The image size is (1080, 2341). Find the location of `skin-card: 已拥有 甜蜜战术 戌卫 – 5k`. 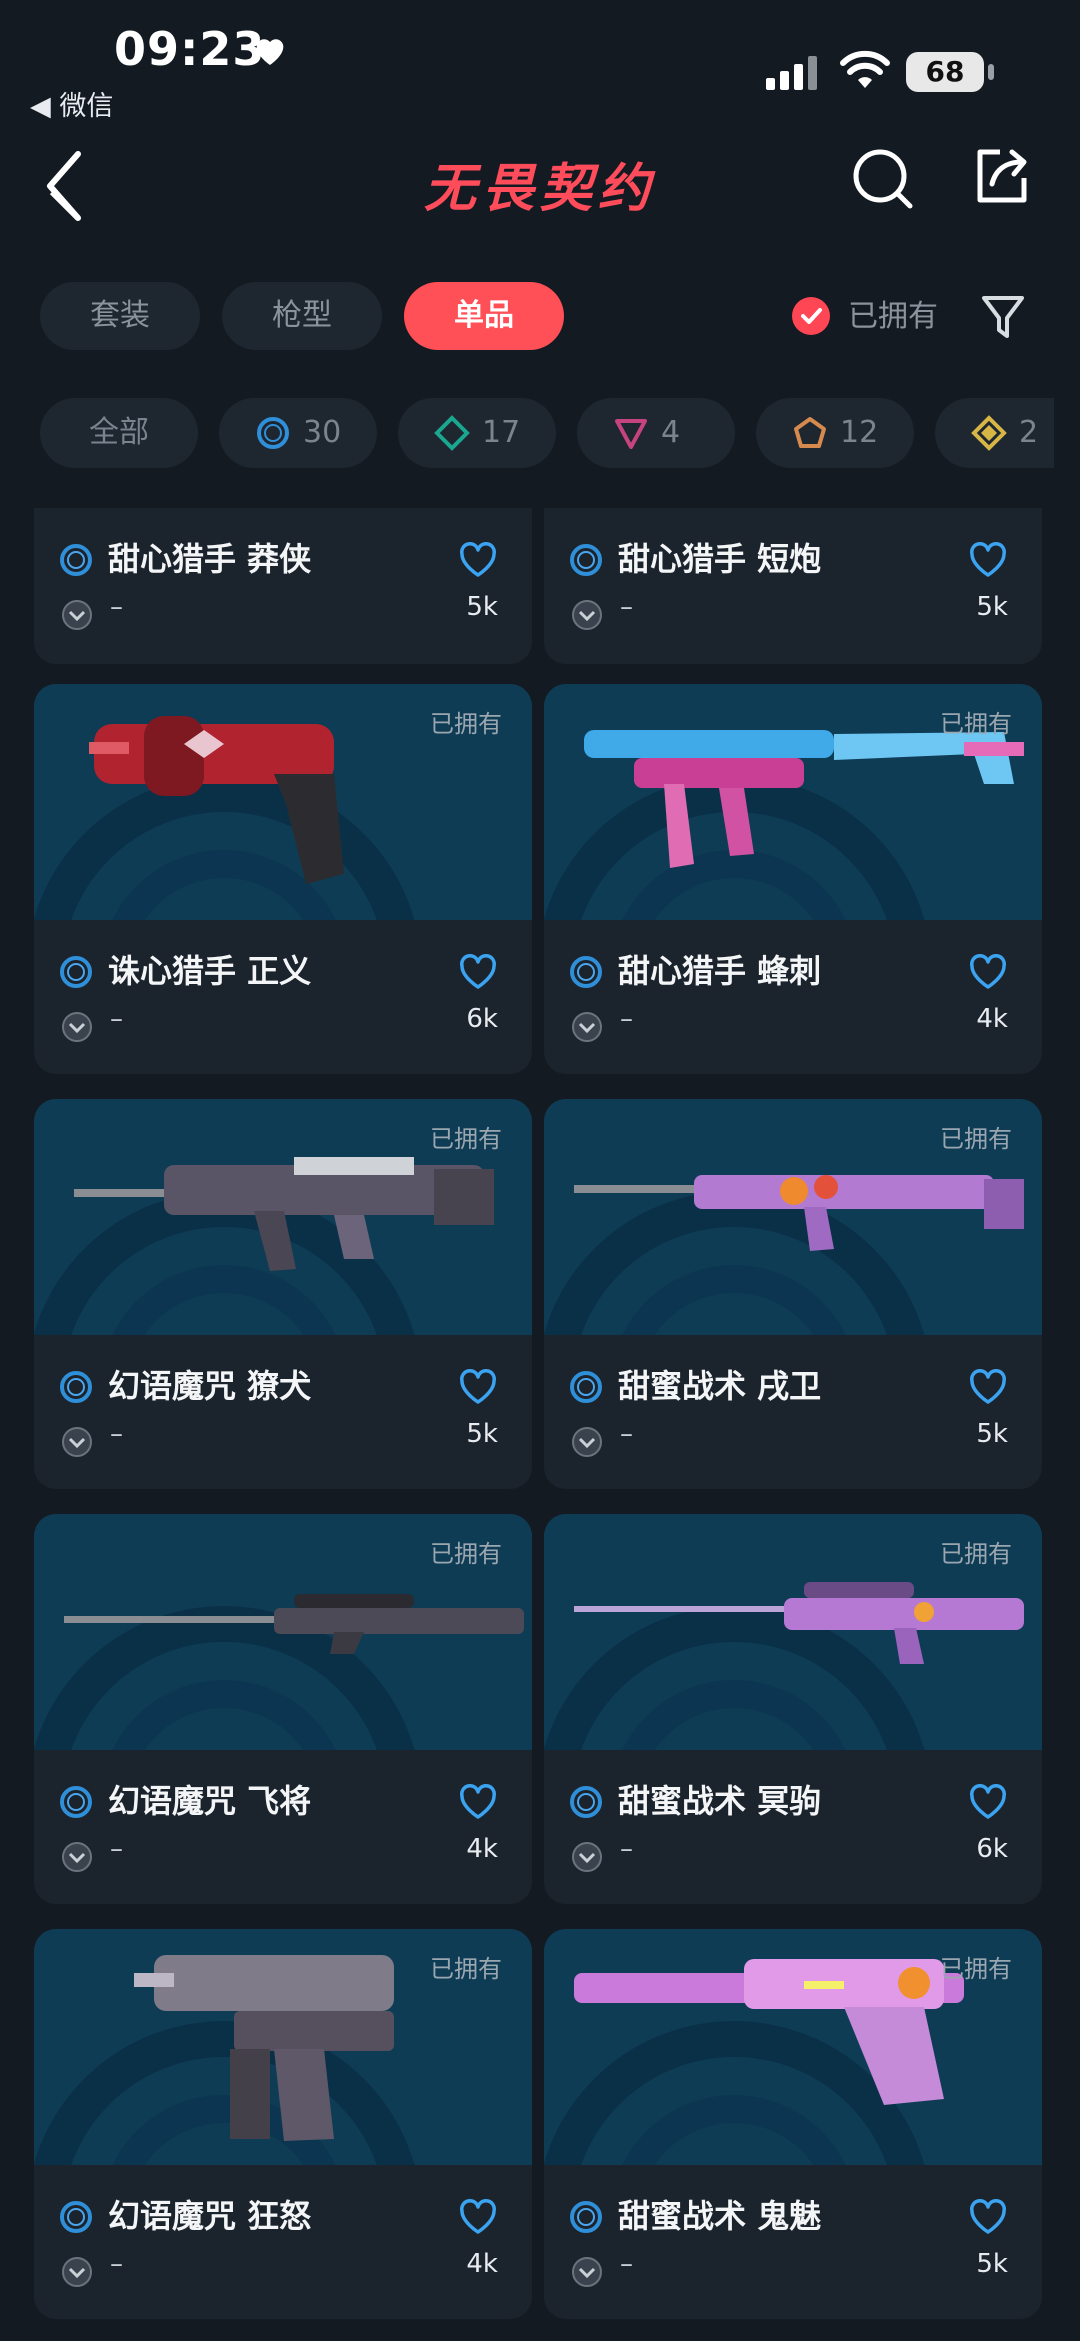

skin-card: 已拥有 甜蜜战术 戌卫 – 5k is located at coordinates (793, 1294).